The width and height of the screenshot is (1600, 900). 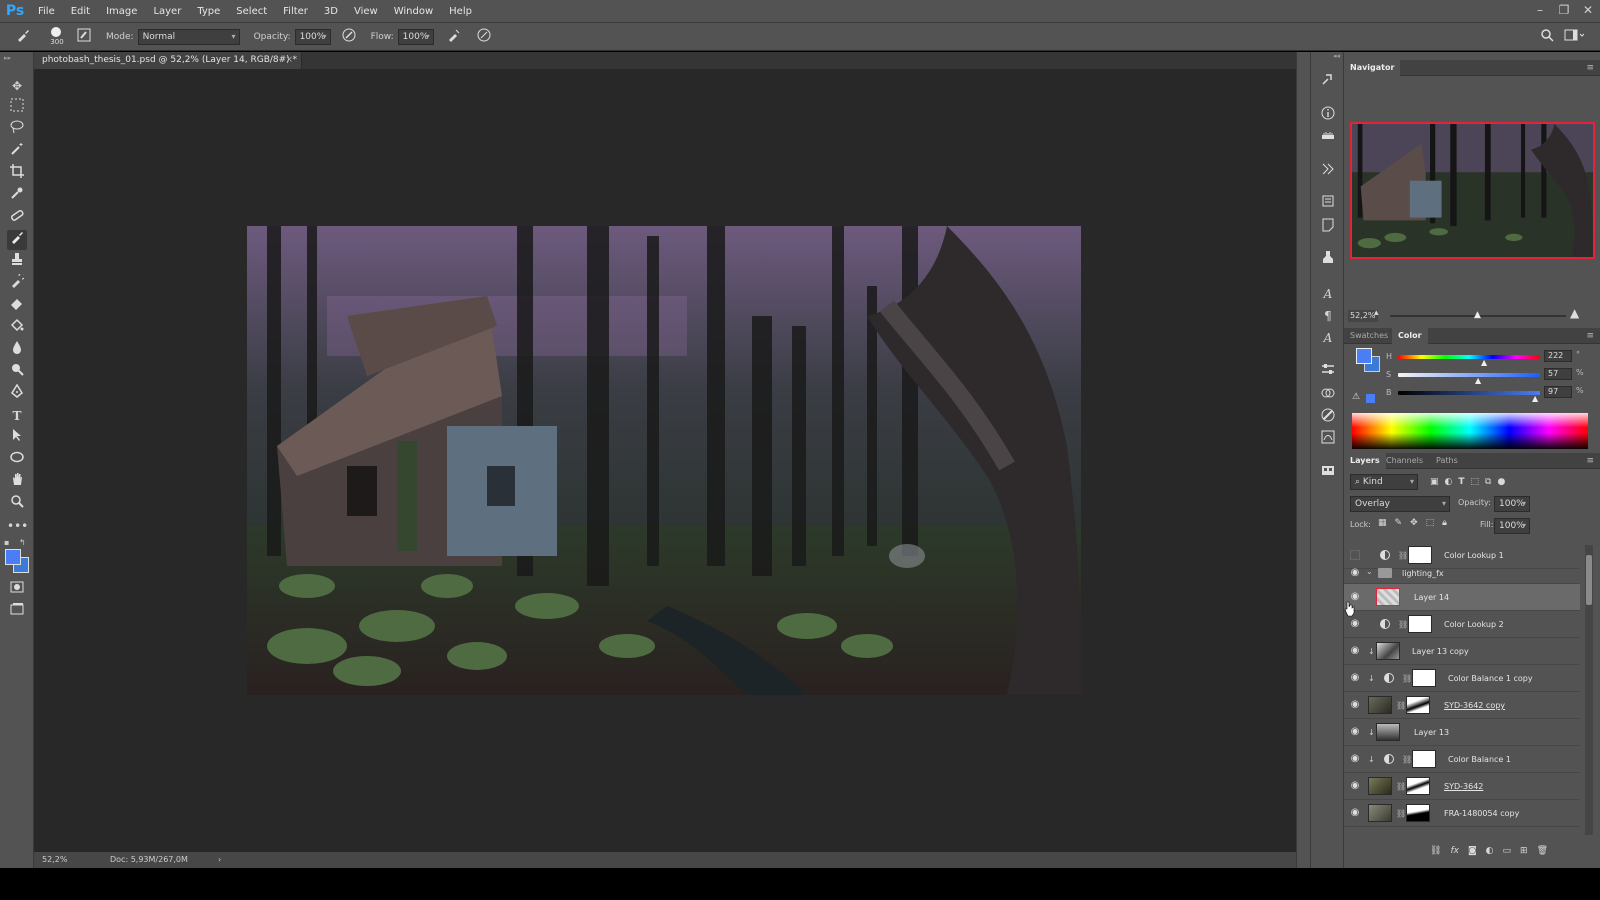 What do you see at coordinates (80, 11) in the screenshot?
I see `menu-edit: Edit` at bounding box center [80, 11].